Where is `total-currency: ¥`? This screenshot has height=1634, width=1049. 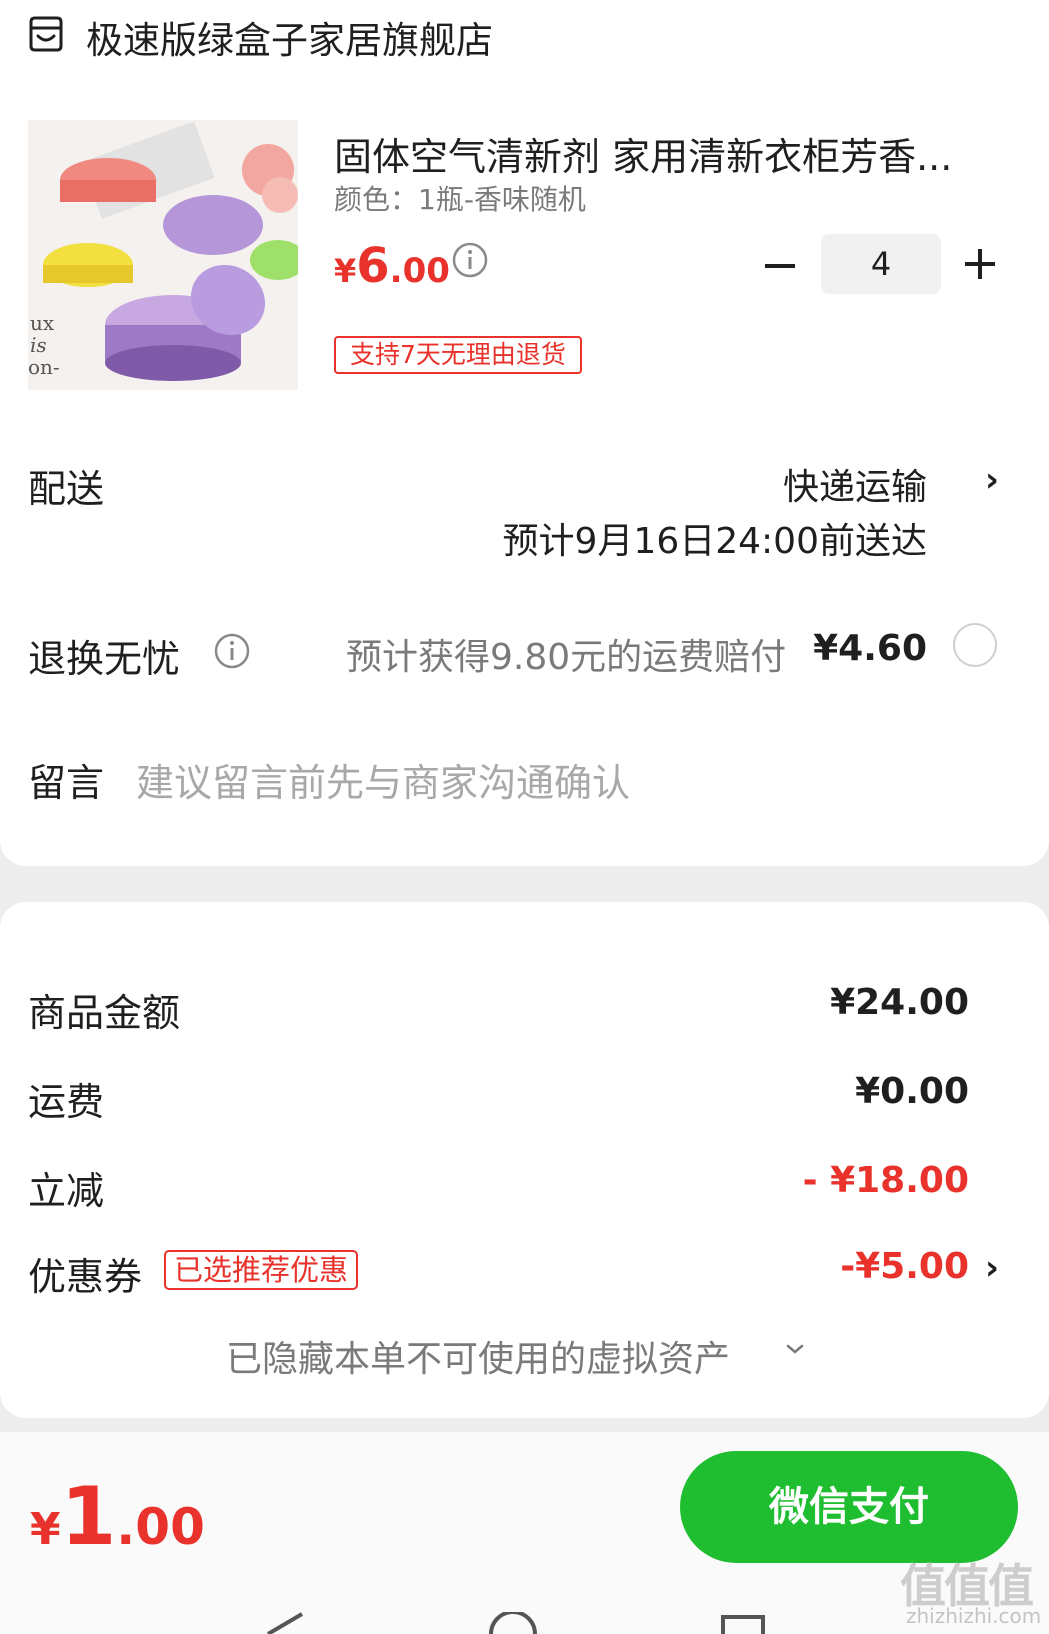
total-currency: ¥ is located at coordinates (45, 1529).